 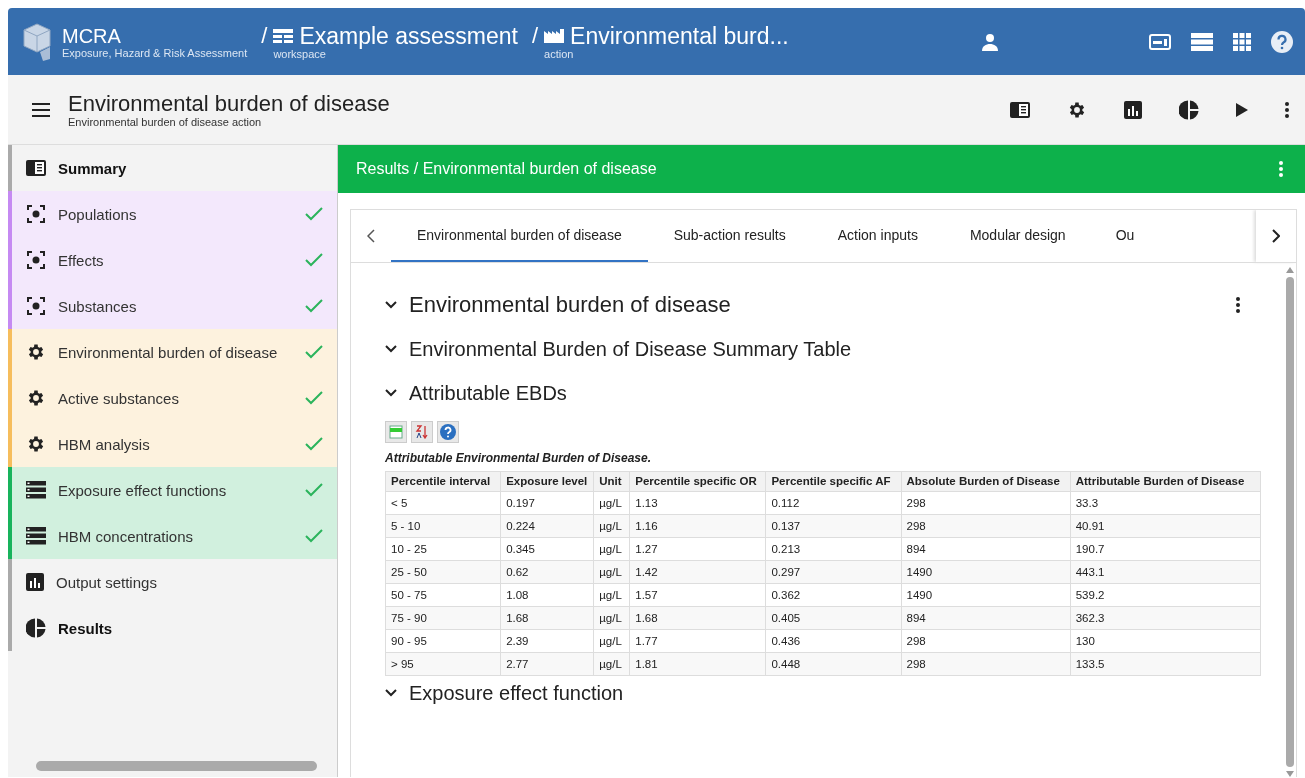 I want to click on table-cell: 1.57, so click(x=697, y=595).